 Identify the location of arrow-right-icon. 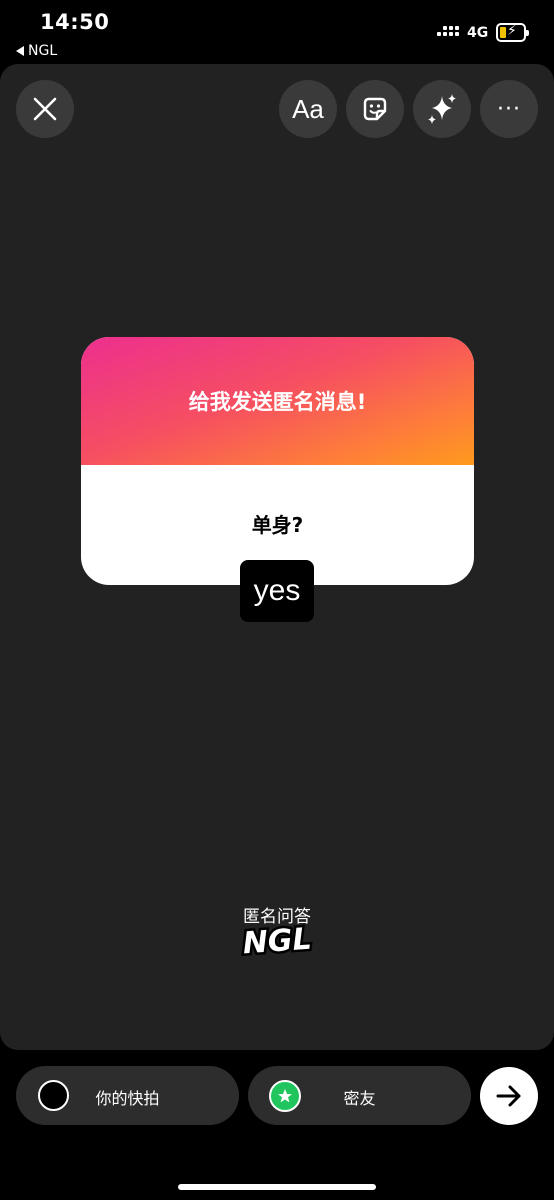
(508, 1096).